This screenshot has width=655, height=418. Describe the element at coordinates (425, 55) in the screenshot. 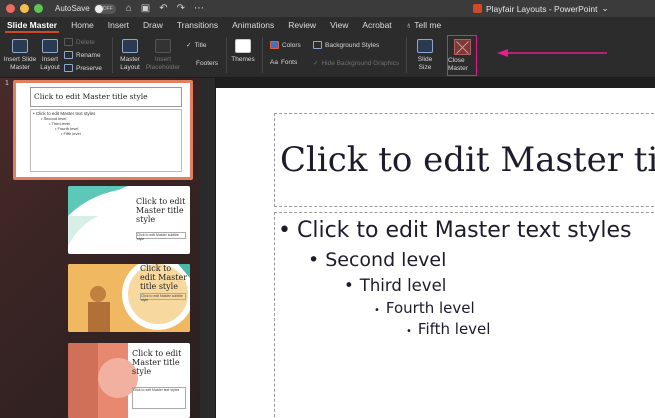

I see `slide-size-button: Slide Size` at that location.